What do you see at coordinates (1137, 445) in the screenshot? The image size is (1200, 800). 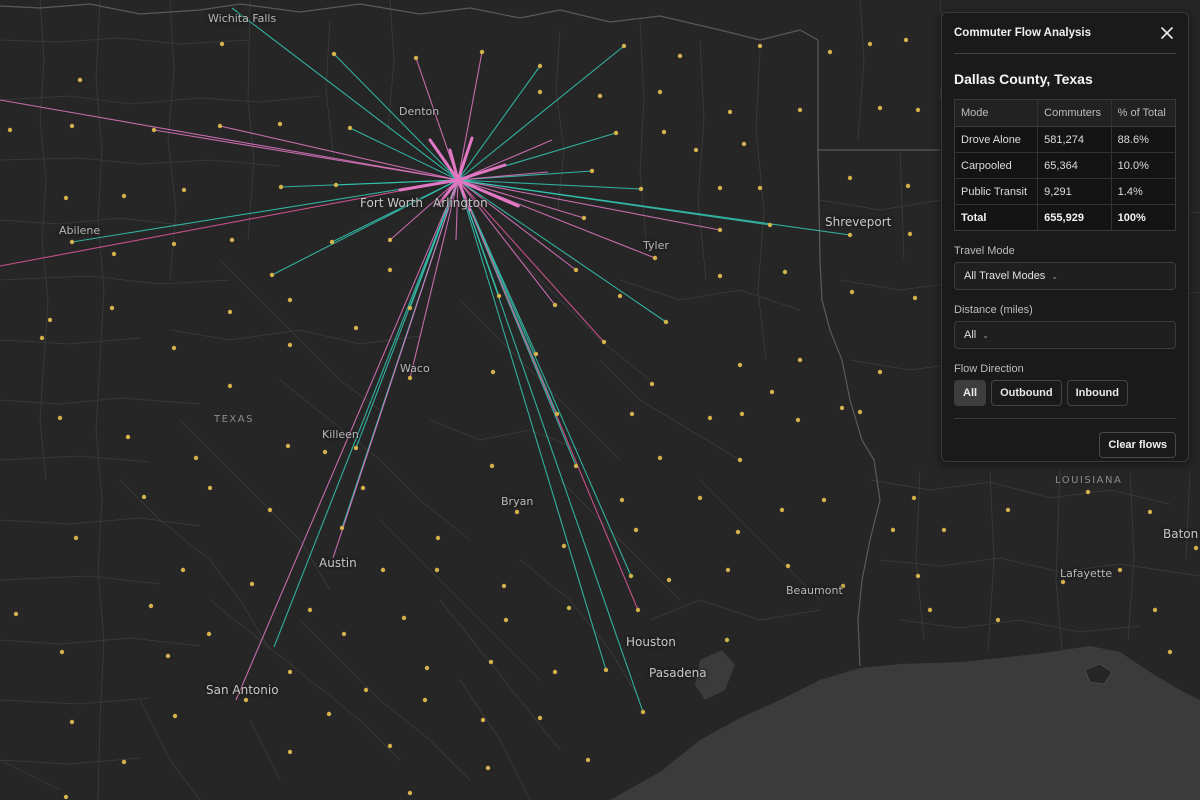 I see `clear-flows-button: Clear flows` at bounding box center [1137, 445].